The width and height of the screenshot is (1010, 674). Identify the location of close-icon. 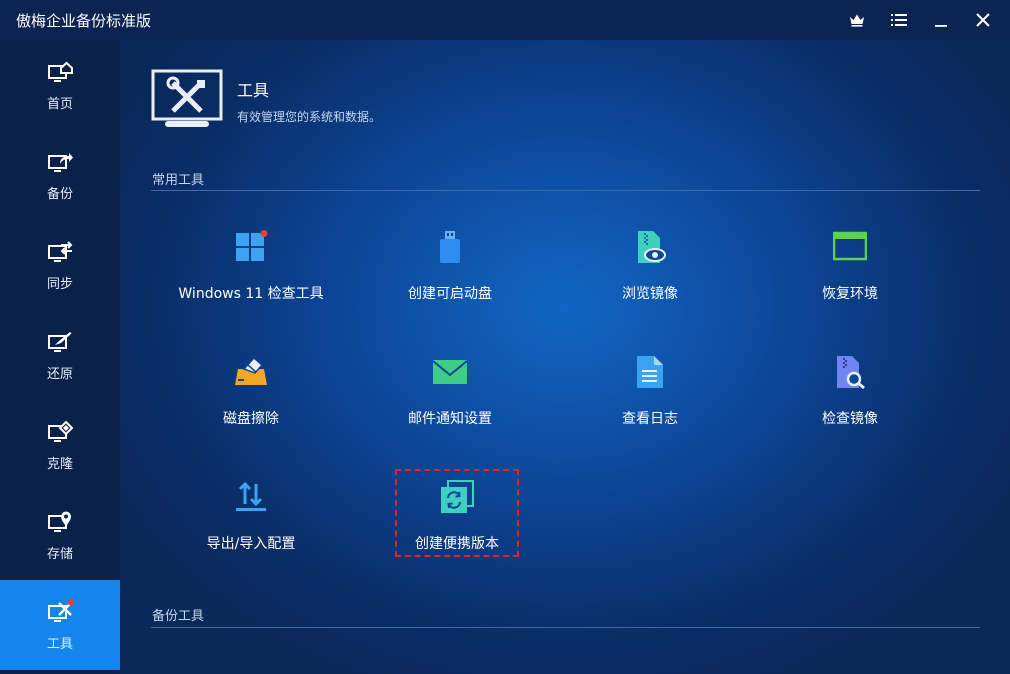
(983, 20).